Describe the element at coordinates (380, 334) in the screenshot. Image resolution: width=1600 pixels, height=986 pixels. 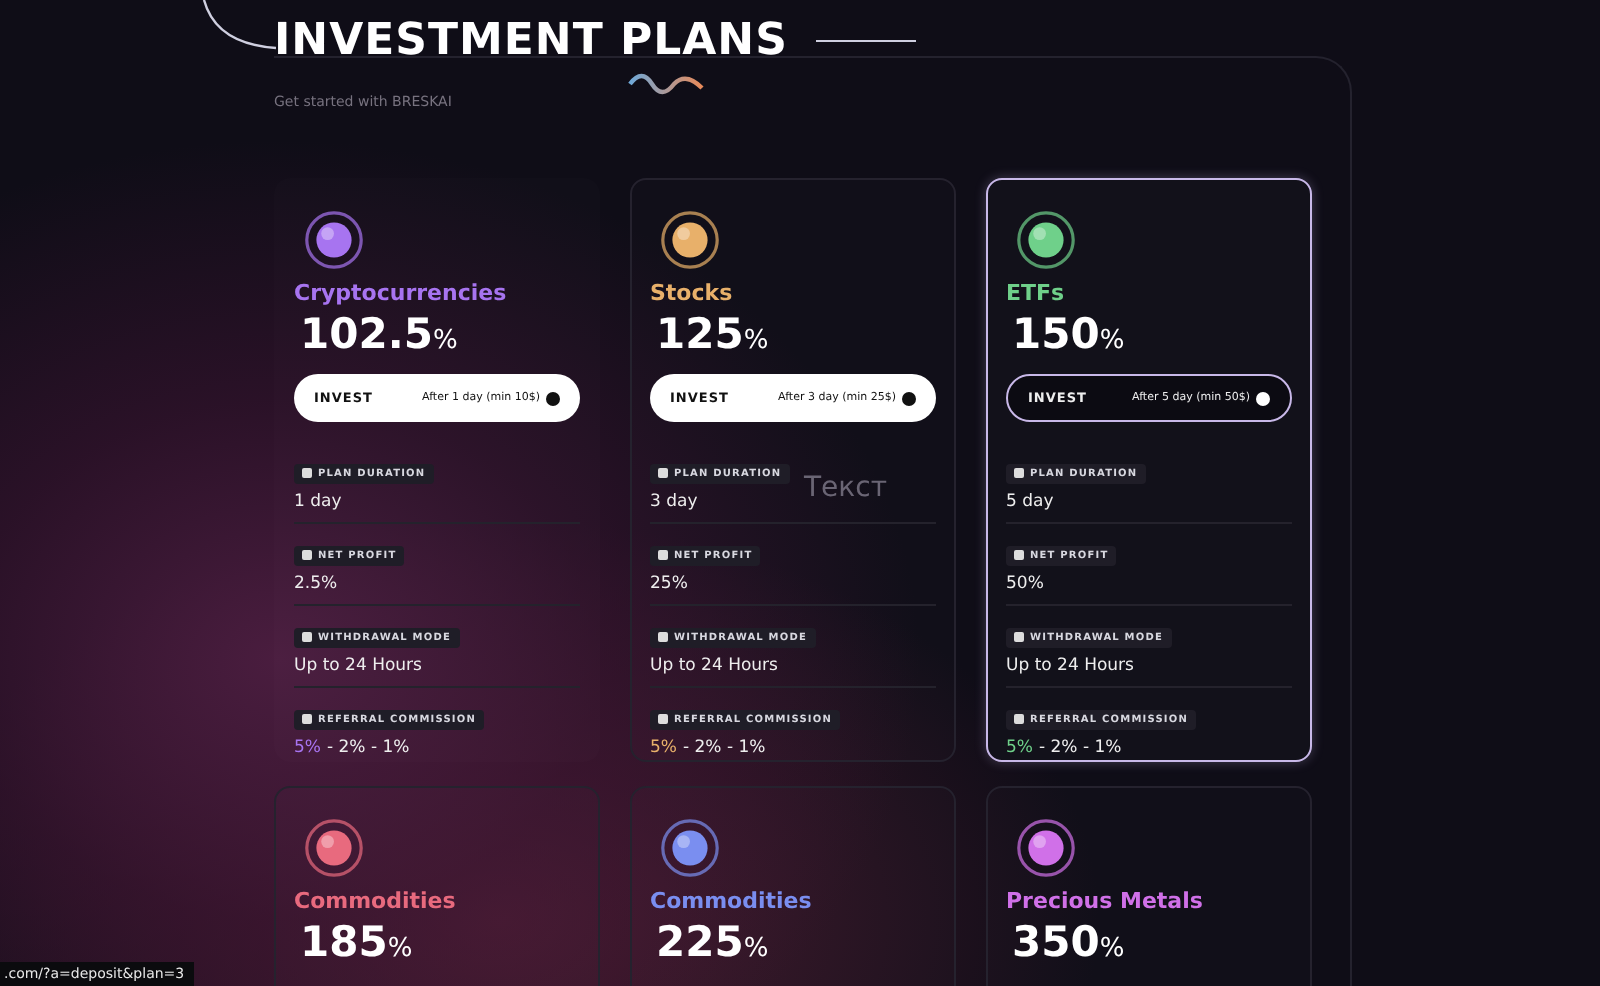
I see `plan-rate: 102.5%` at that location.